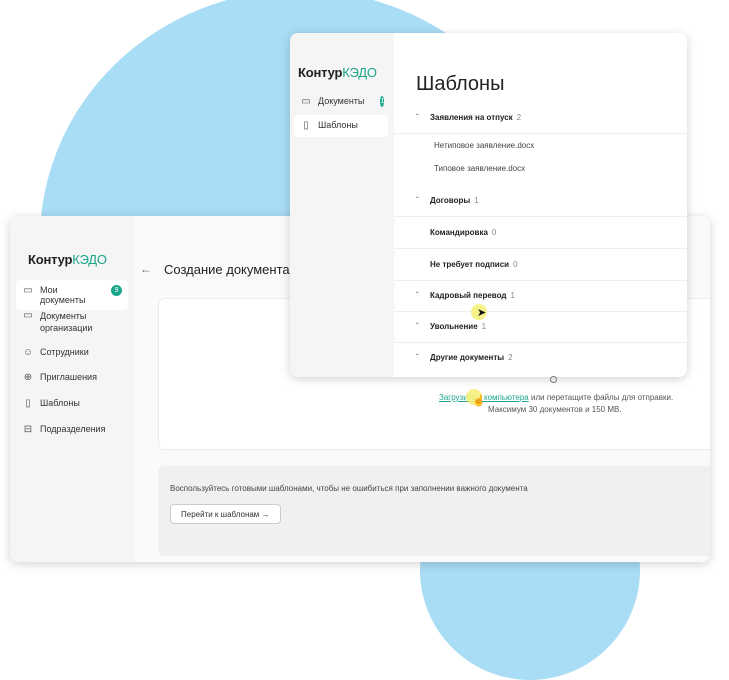 The image size is (729, 680). What do you see at coordinates (540, 238) in the screenshot?
I see `template-group-business-trip: Командировка 0` at bounding box center [540, 238].